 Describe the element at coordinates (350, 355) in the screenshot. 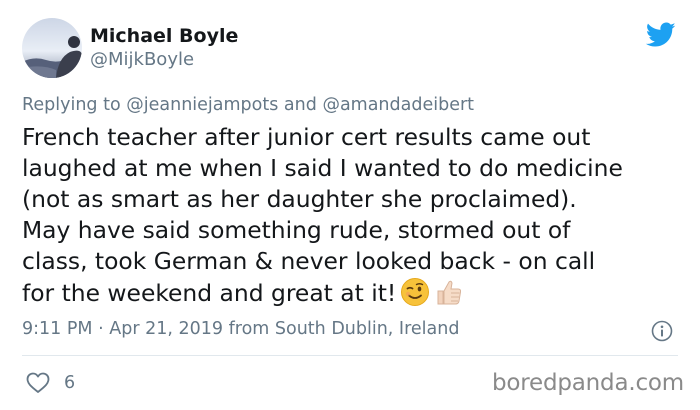

I see `divider` at that location.